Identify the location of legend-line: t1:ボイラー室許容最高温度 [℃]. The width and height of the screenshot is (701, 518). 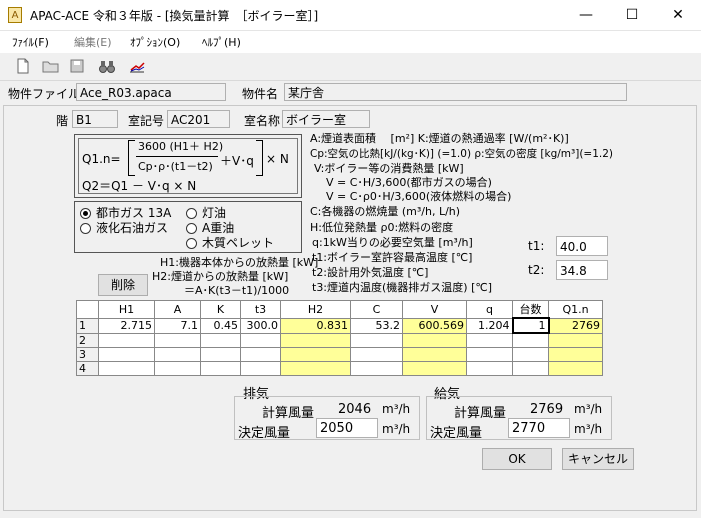
(392, 257).